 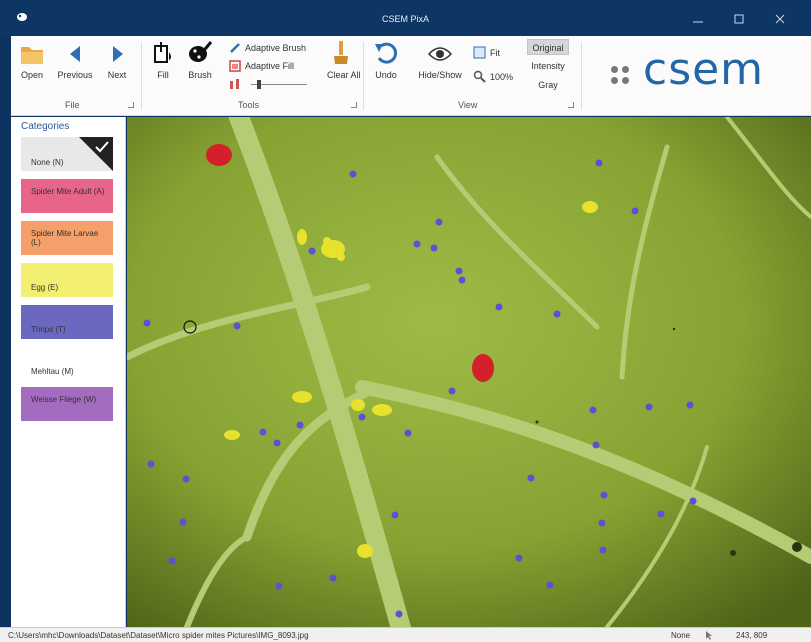 What do you see at coordinates (235, 66) in the screenshot?
I see `adaptive-fill-icon` at bounding box center [235, 66].